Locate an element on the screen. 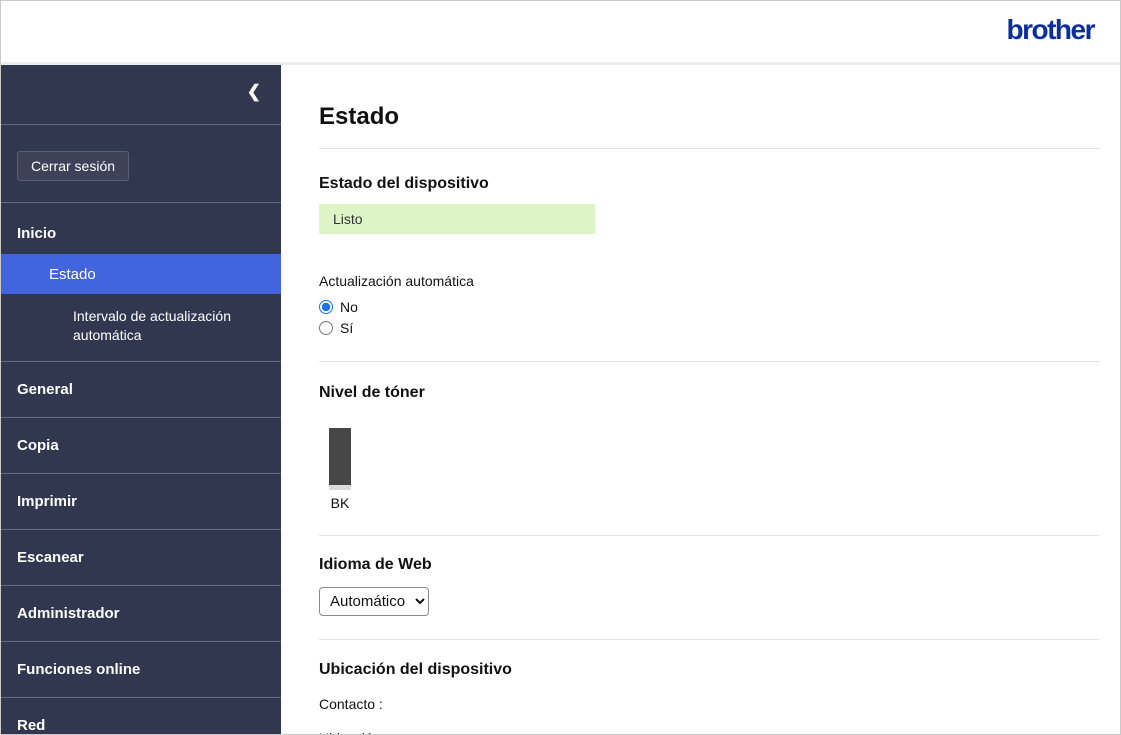 Image resolution: width=1121 pixels, height=735 pixels. contact-label: Contacto : is located at coordinates (351, 704).